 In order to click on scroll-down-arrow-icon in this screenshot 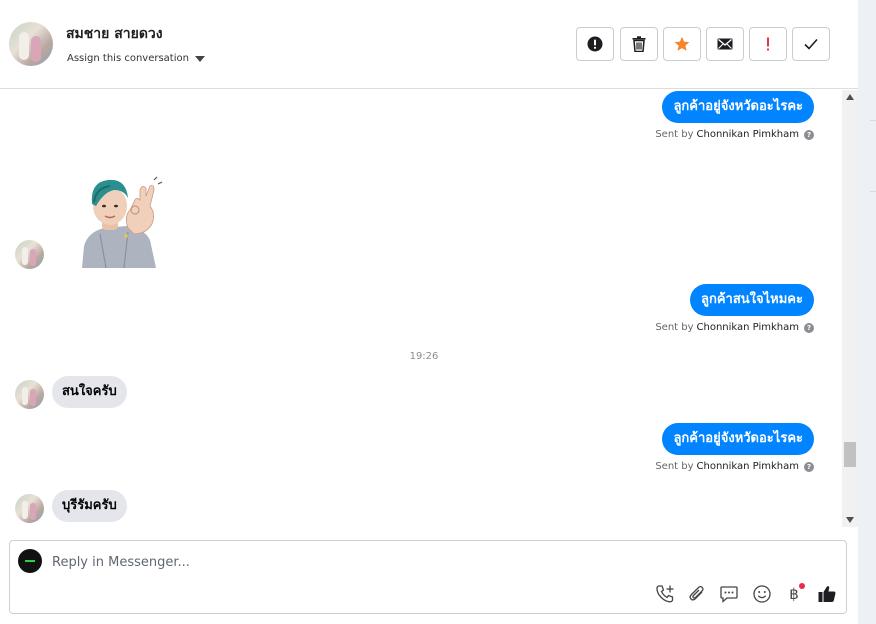, I will do `click(850, 520)`.